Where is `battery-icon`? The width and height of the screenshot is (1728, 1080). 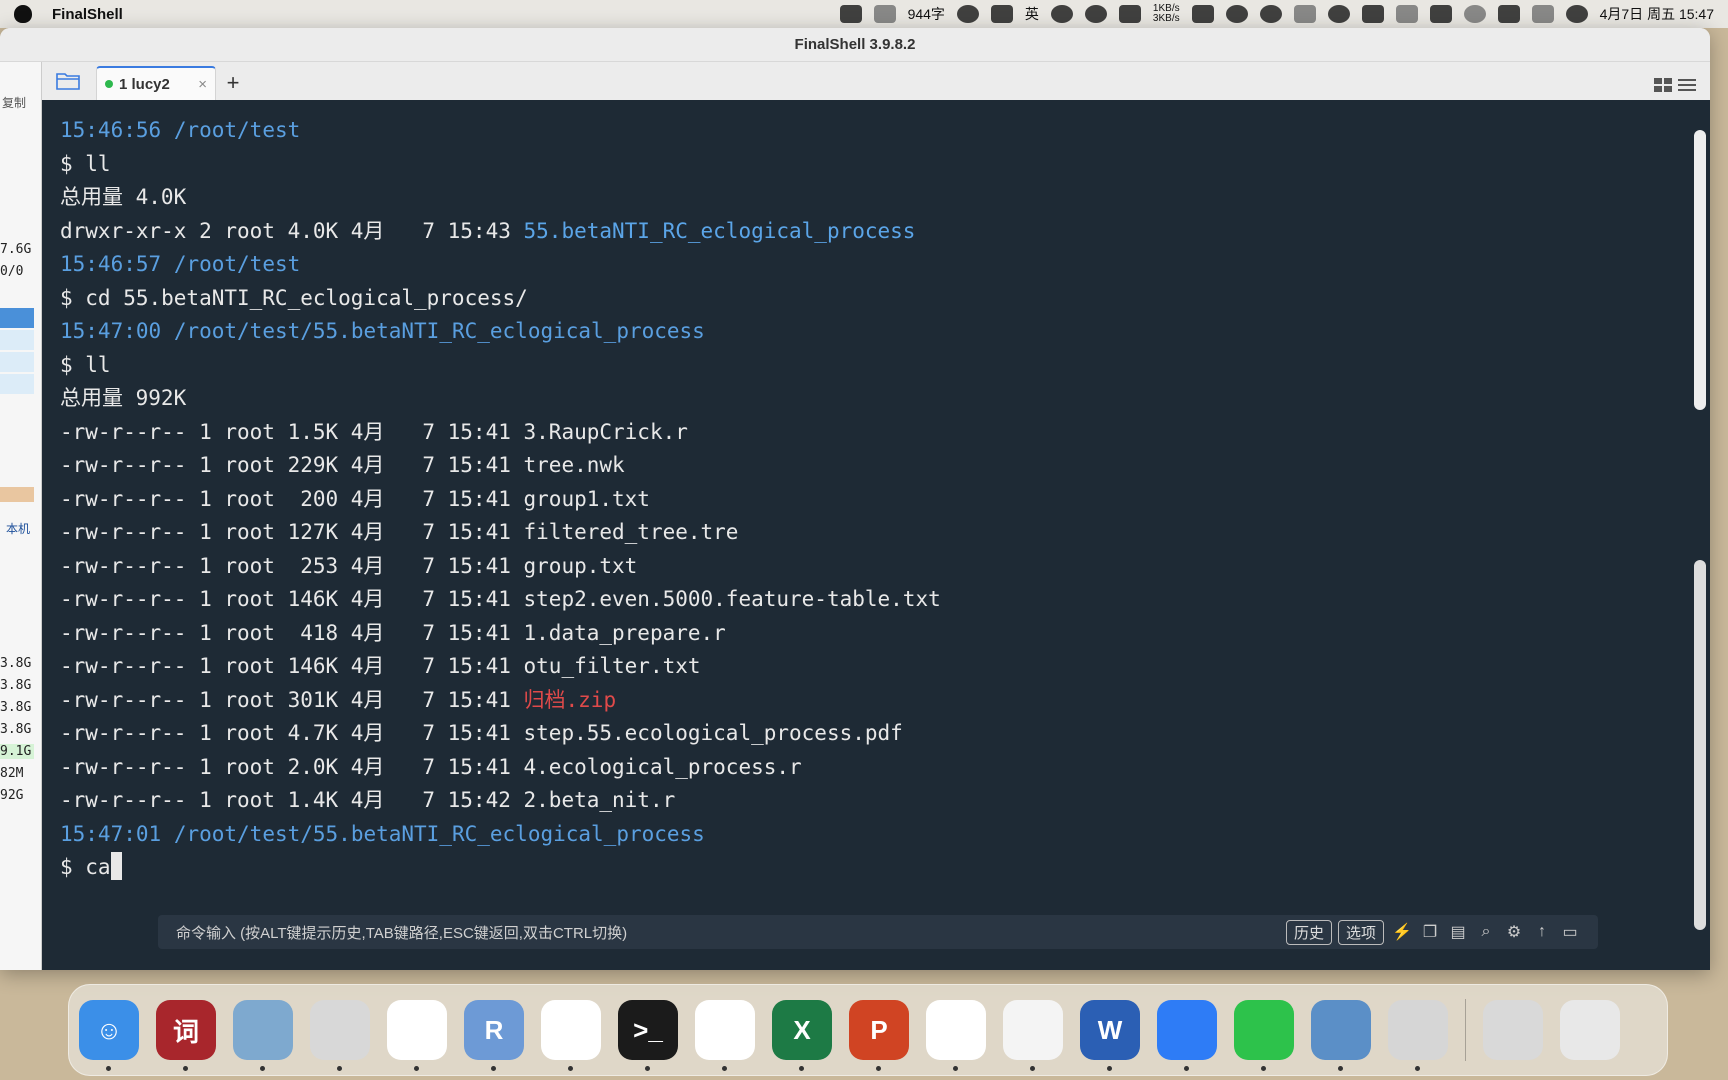 battery-icon is located at coordinates (1440, 14).